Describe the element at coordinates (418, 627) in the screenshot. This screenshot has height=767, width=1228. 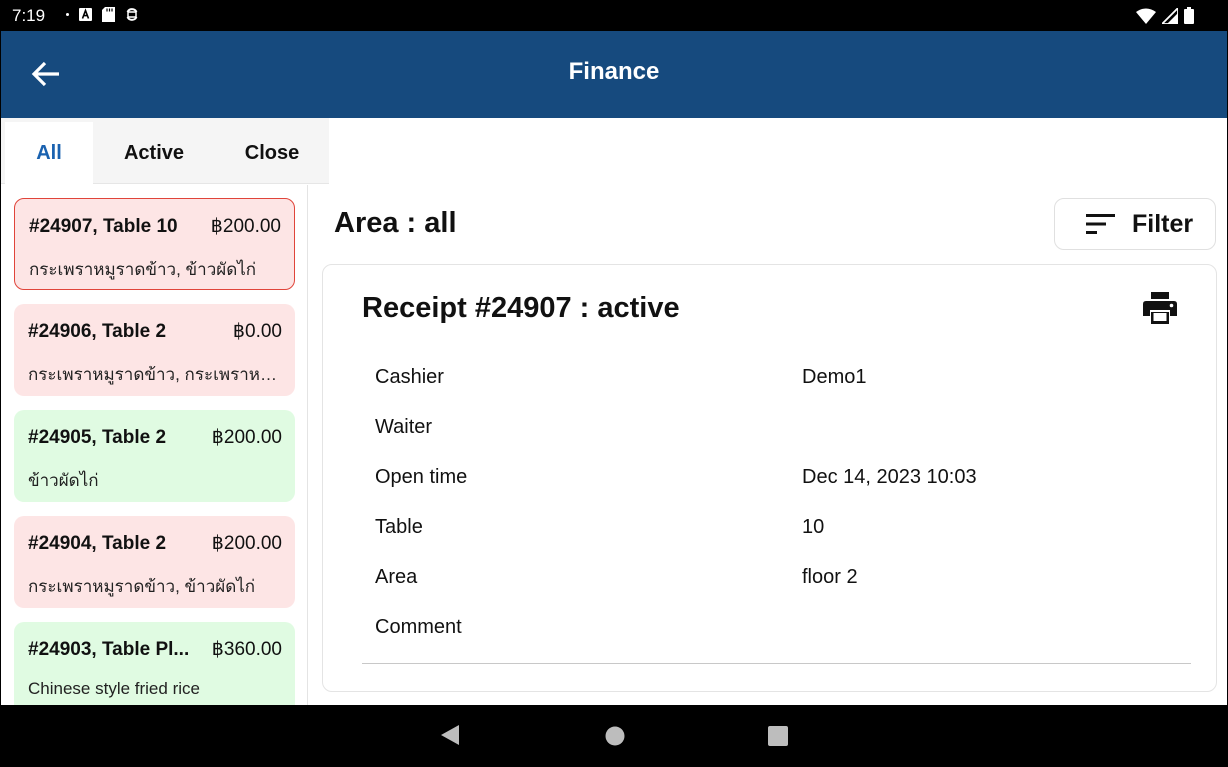
I see `comment-label: Comment` at that location.